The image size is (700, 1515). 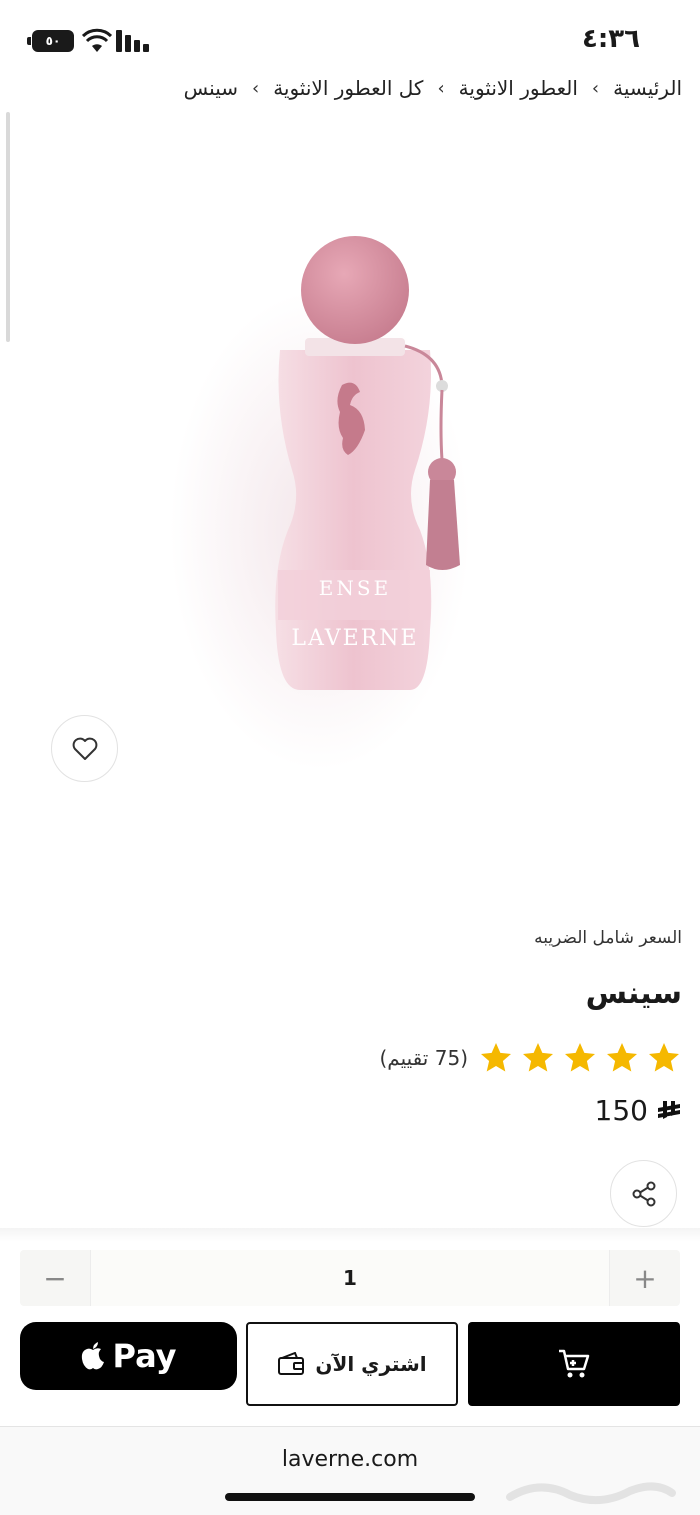 I want to click on buy-now-button: اشتري الآن, so click(x=352, y=1364).